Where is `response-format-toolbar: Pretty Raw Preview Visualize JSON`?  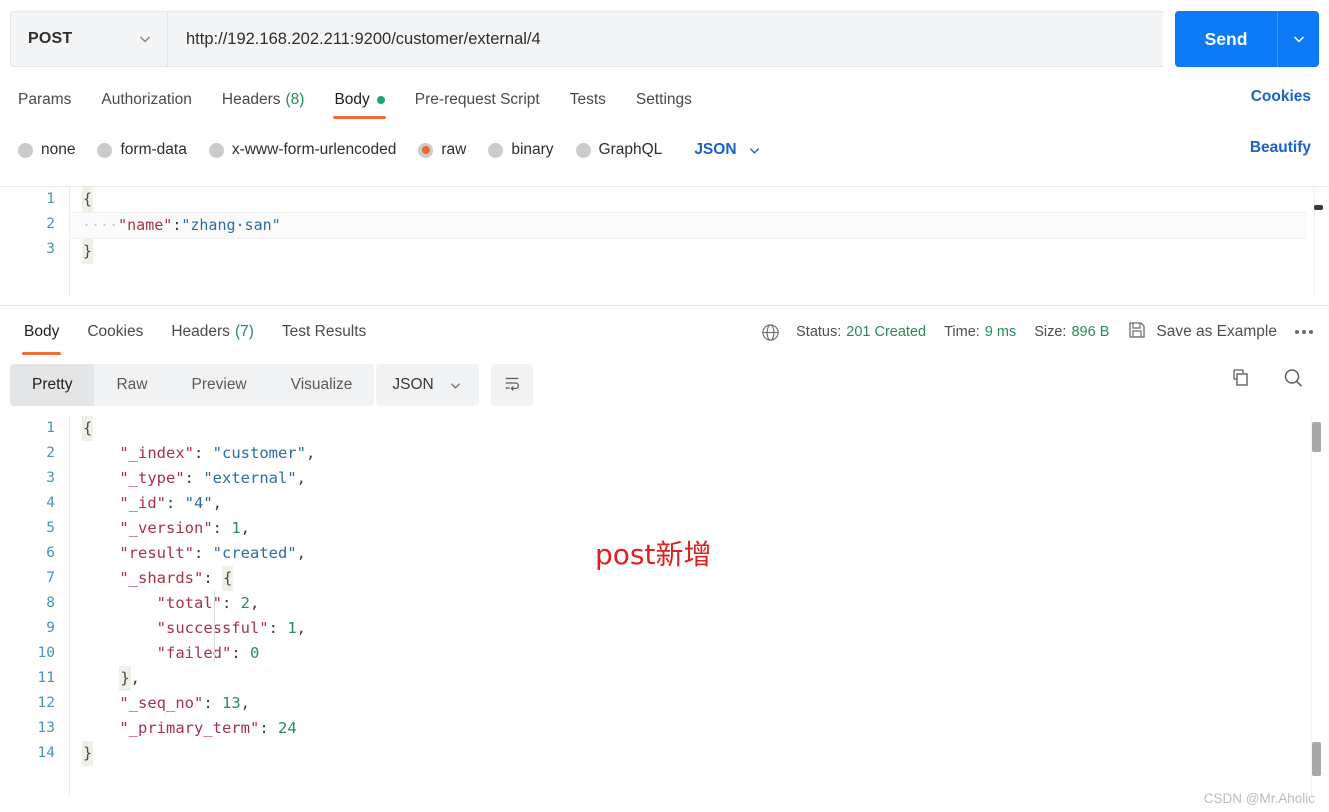 response-format-toolbar: Pretty Raw Preview Visualize JSON is located at coordinates (271, 385).